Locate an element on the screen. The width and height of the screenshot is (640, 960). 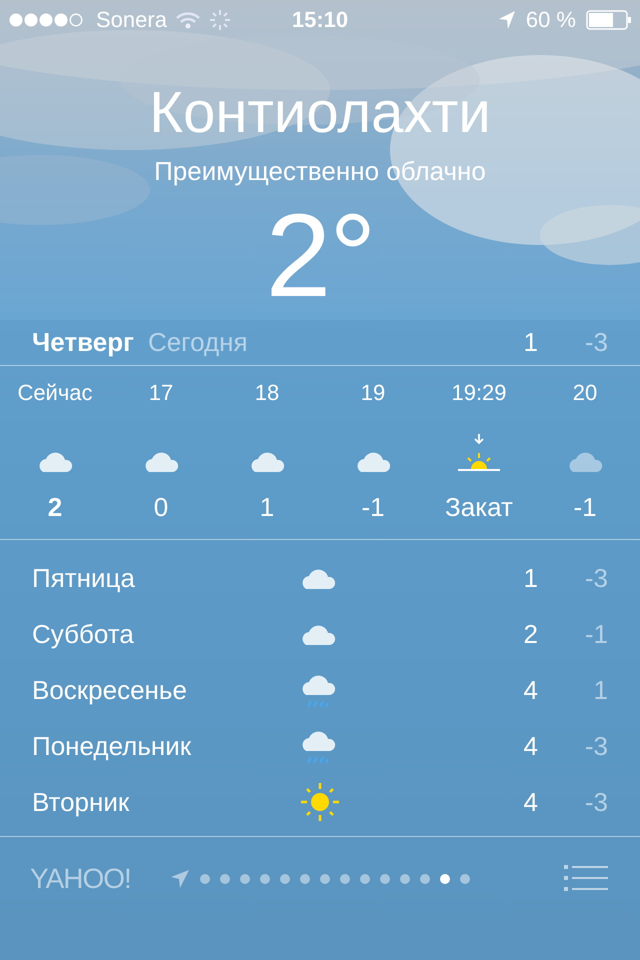
hour-temperature: 1 is located at coordinates (267, 507).